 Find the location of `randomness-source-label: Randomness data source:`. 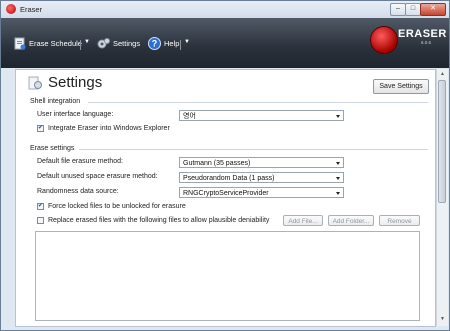

randomness-source-label: Randomness data source: is located at coordinates (78, 191).